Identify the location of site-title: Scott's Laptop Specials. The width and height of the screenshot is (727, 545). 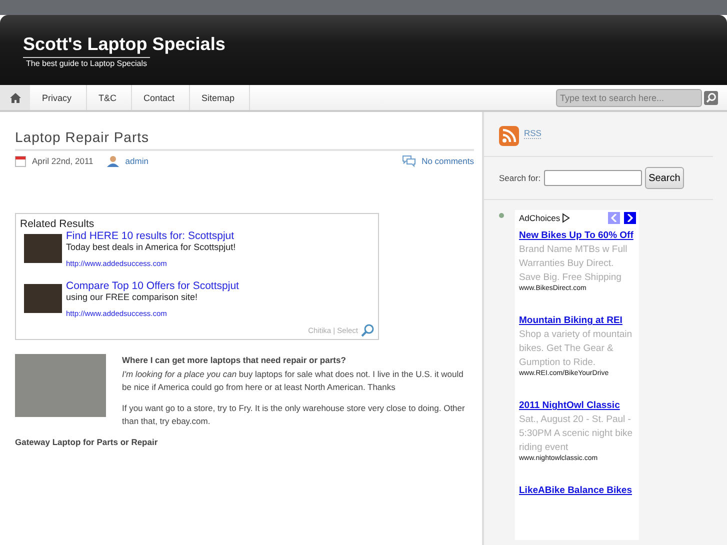
(124, 44).